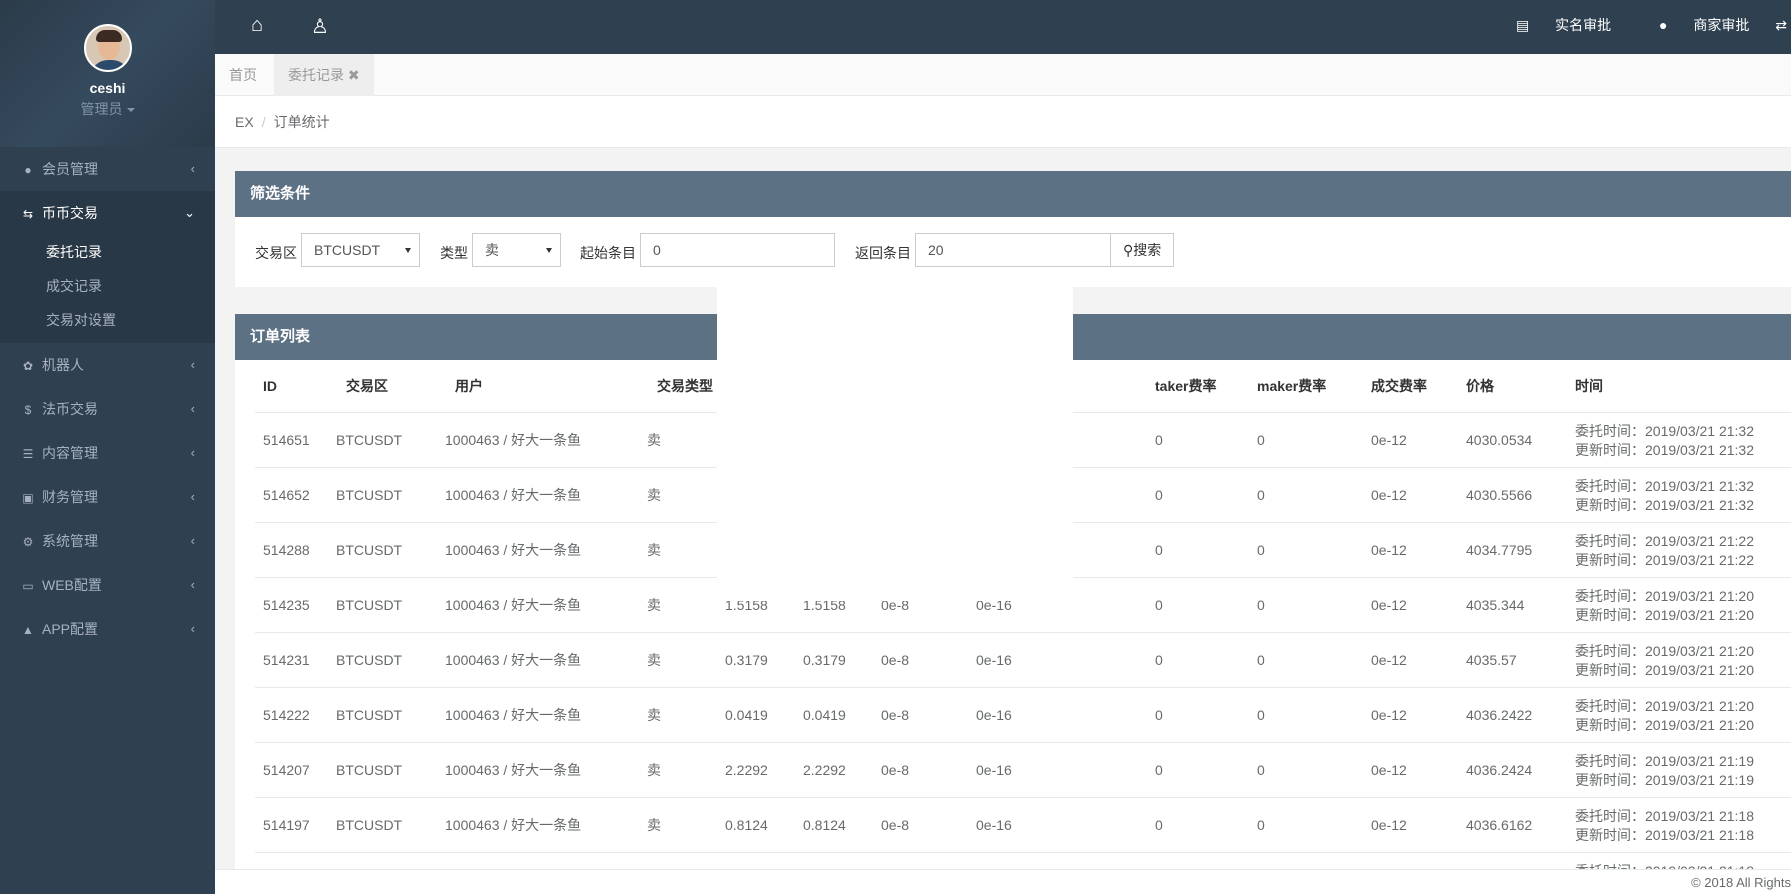 The height and width of the screenshot is (894, 1791). I want to click on sidebar-item-web: ▭ WEB配置 ‹, so click(107, 585).